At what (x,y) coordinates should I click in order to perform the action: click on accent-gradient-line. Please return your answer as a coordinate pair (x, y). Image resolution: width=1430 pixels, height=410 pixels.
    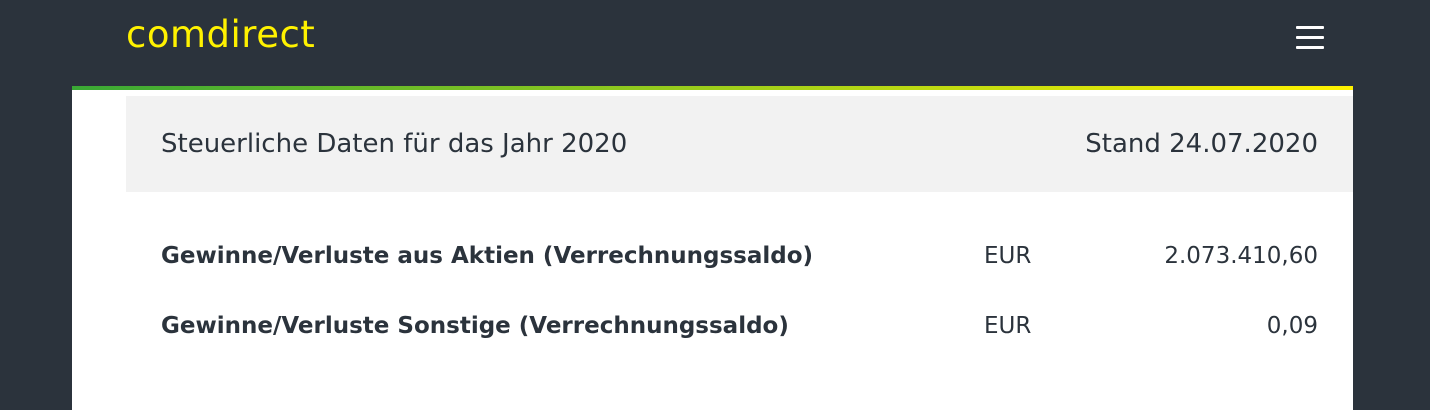
    Looking at the image, I should click on (712, 88).